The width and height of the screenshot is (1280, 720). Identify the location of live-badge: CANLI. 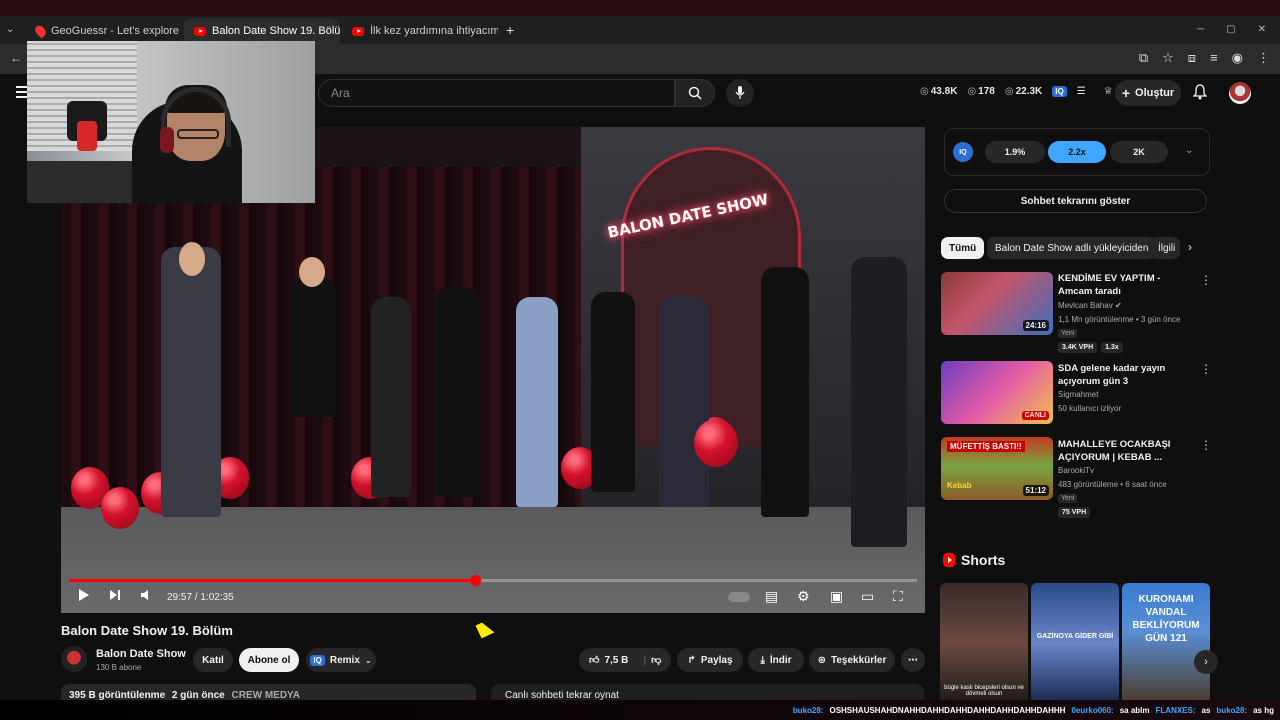
(1035, 415).